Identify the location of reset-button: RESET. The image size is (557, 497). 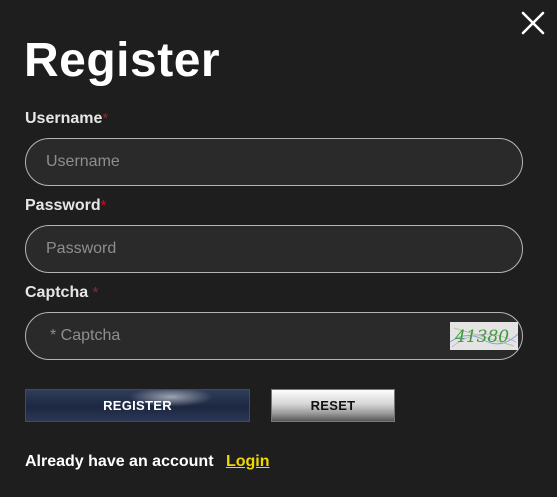
(333, 405).